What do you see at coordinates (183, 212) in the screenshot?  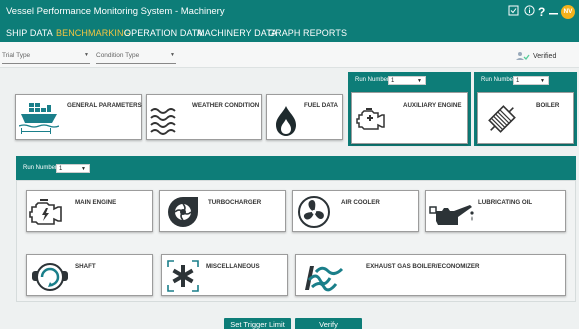 I see `turbocharger-icon` at bounding box center [183, 212].